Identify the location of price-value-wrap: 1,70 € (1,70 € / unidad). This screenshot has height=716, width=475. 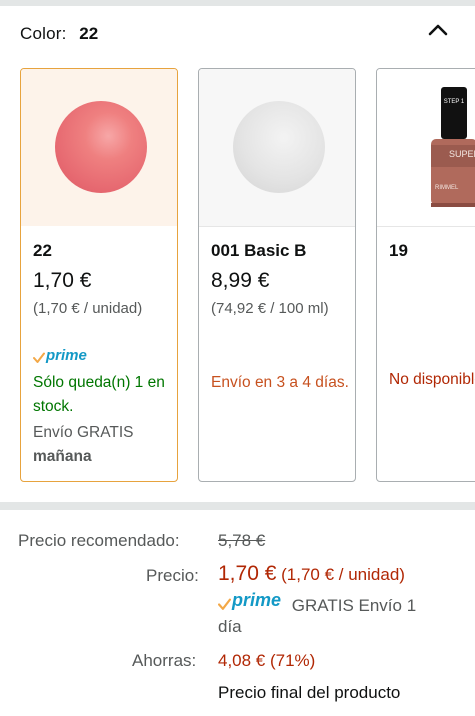
(311, 574).